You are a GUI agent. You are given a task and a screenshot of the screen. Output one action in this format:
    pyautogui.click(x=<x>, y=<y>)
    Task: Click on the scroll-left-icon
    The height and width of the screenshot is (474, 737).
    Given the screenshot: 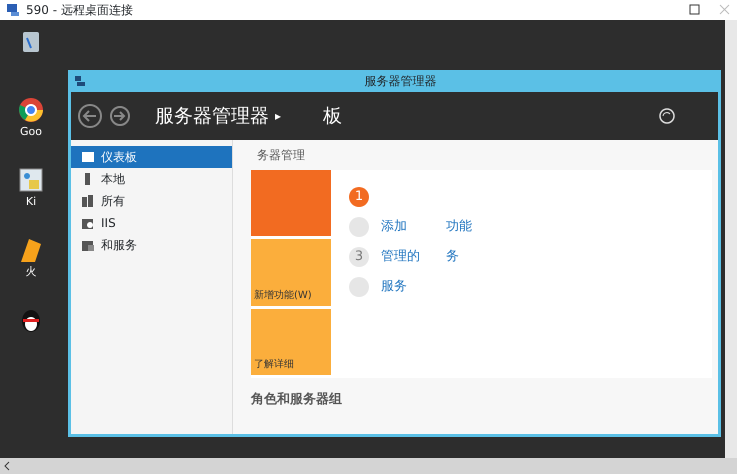 What is the action you would take?
    pyautogui.click(x=7, y=466)
    